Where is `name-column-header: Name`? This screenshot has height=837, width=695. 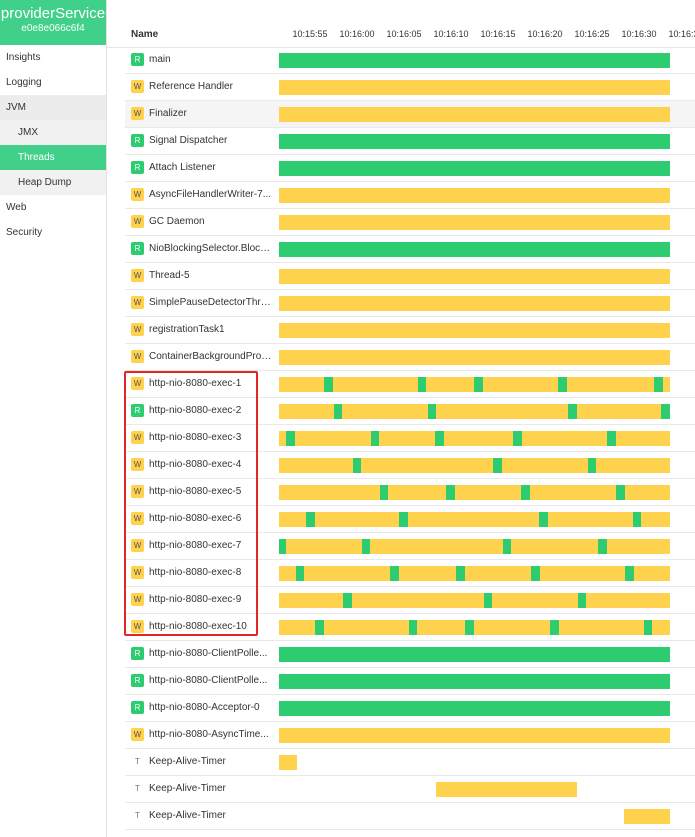
name-column-header: Name is located at coordinates (144, 34).